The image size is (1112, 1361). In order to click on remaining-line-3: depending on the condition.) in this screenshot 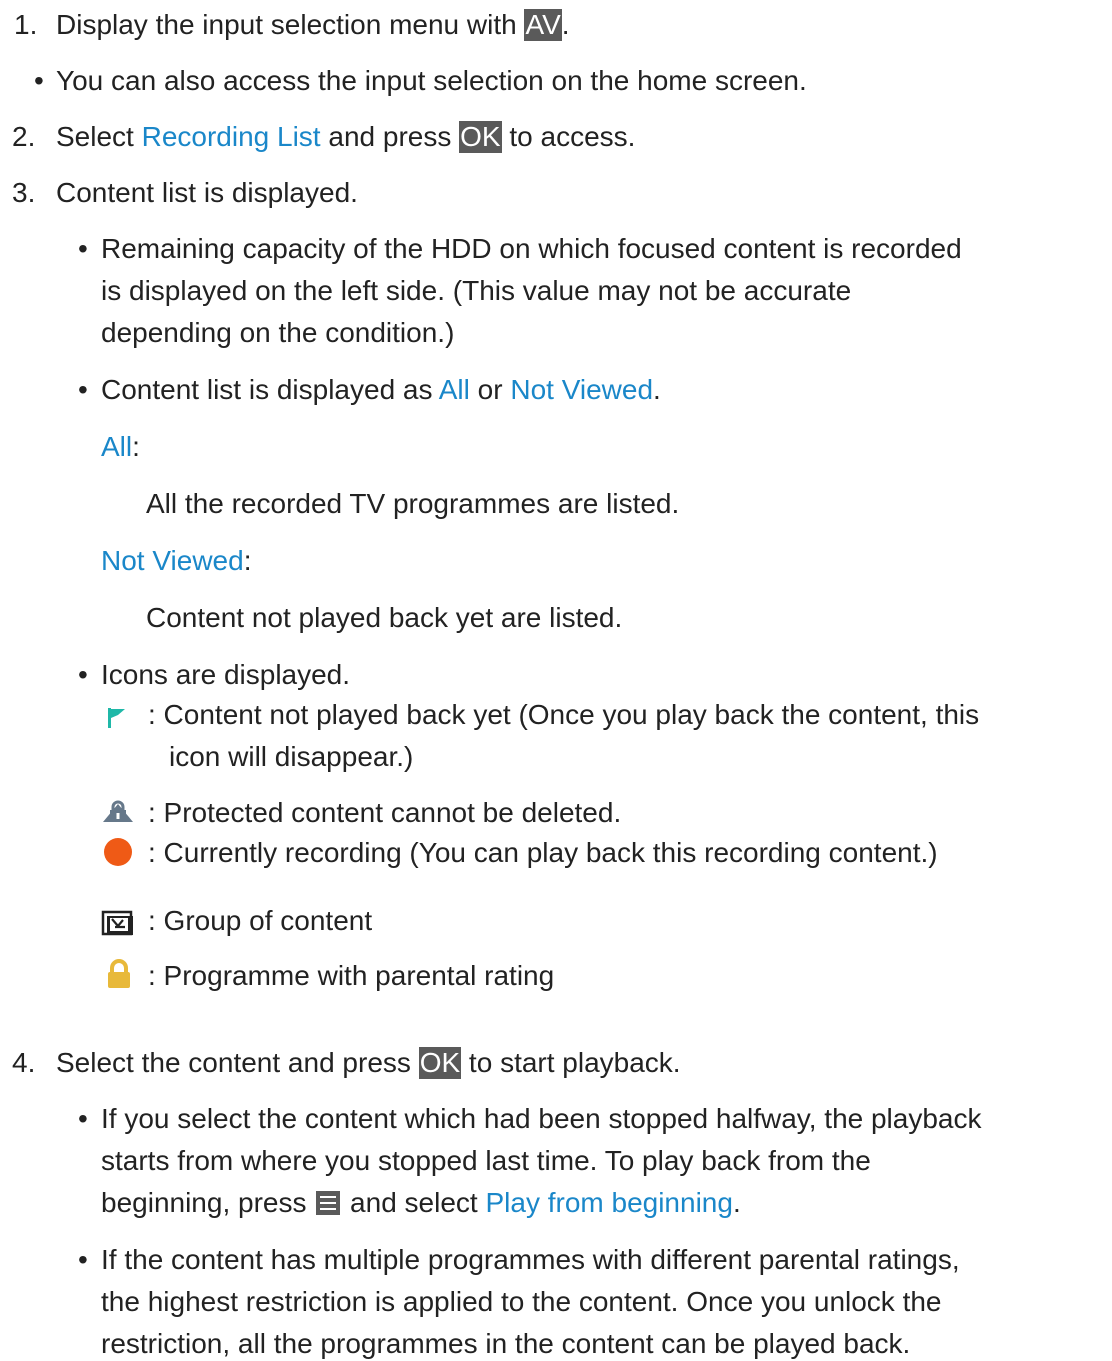, I will do `click(278, 332)`.